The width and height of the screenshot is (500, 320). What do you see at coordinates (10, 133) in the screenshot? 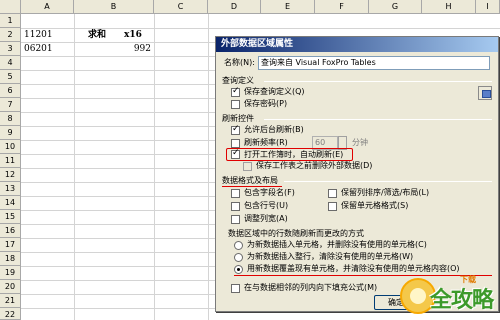
I see `row-header-9: 9` at bounding box center [10, 133].